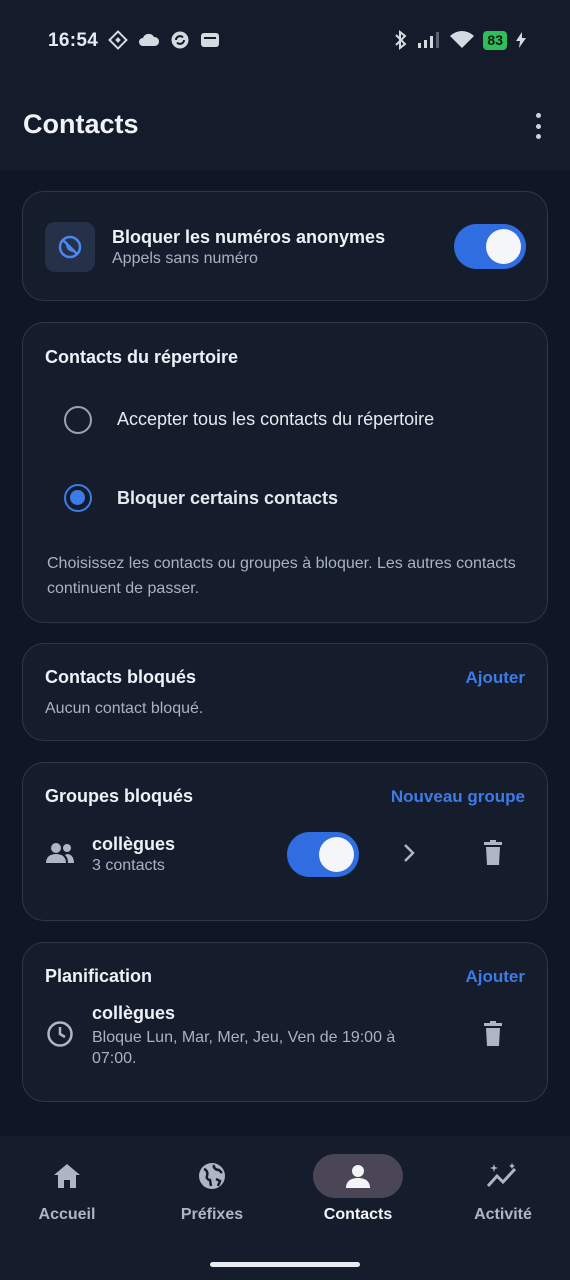 Image resolution: width=570 pixels, height=1280 pixels. I want to click on group-row: collègues 3 contacts, so click(286, 859).